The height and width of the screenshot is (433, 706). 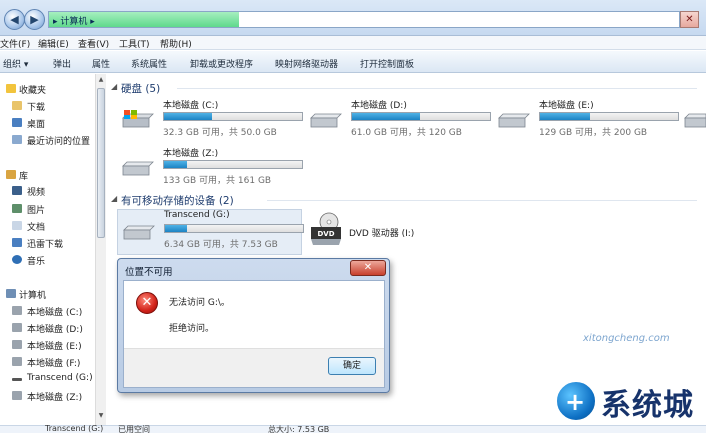 What do you see at coordinates (11, 293) in the screenshot?
I see `computer-icon` at bounding box center [11, 293].